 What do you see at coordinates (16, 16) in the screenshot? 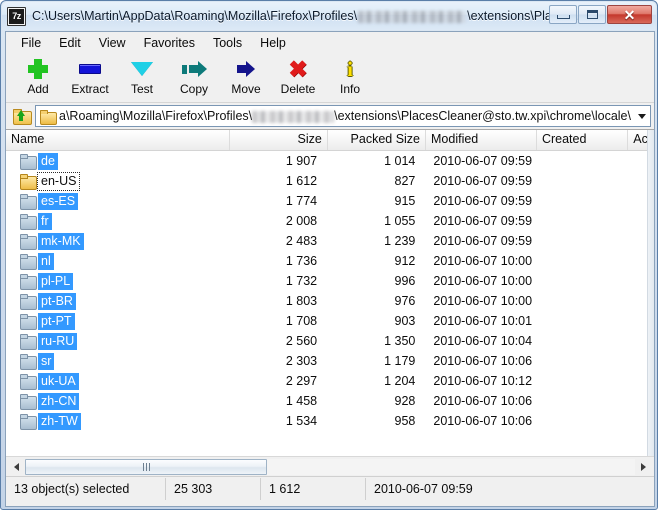
I see `app-logo-icon: 7z` at bounding box center [16, 16].